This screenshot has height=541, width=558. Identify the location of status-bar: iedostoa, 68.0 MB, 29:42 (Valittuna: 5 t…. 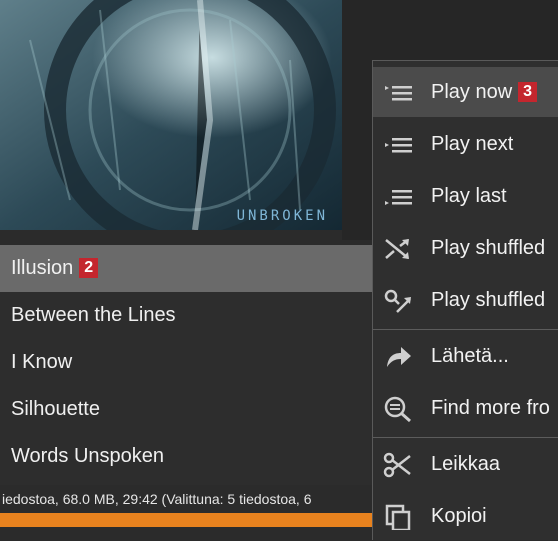
(186, 499).